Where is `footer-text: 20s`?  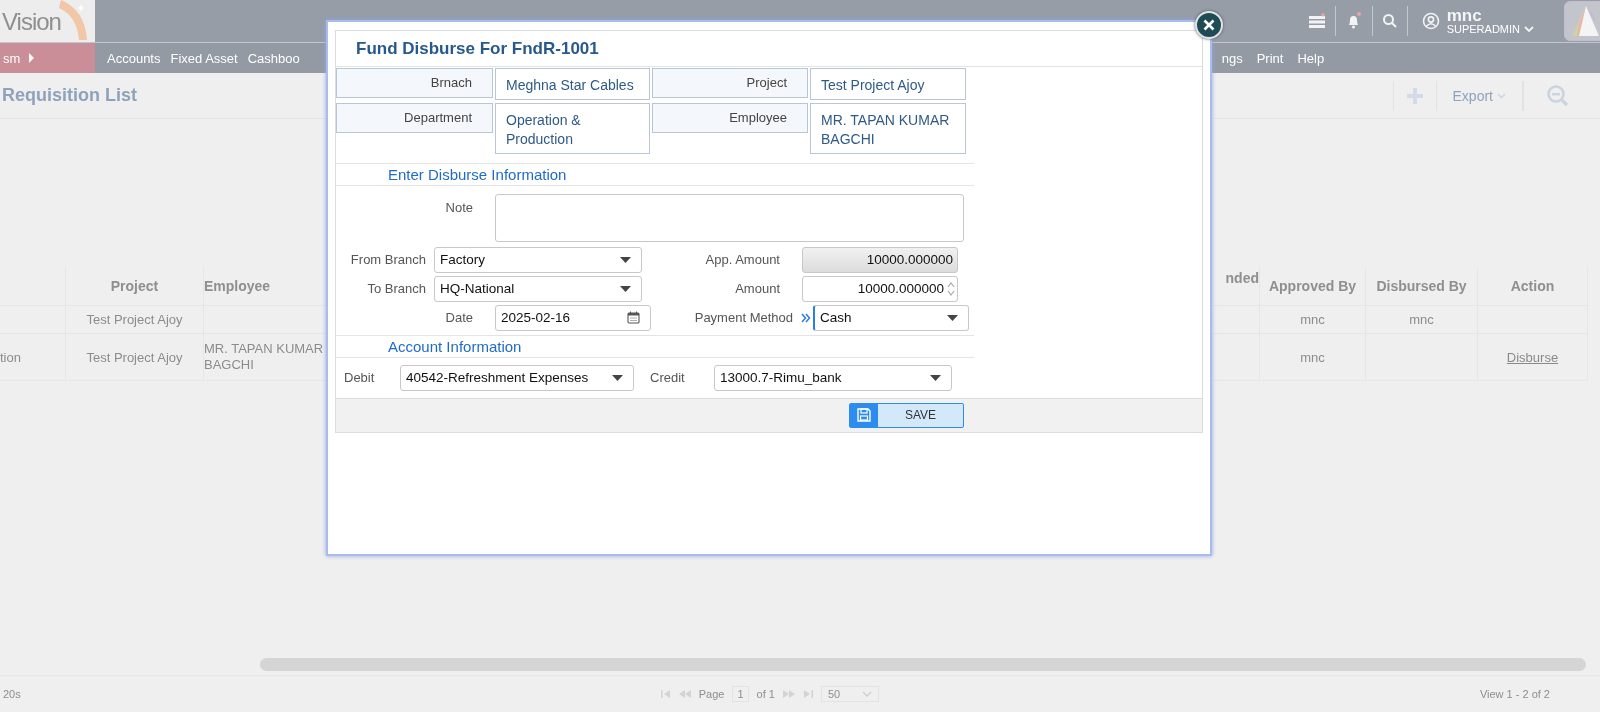
footer-text: 20s is located at coordinates (12, 694).